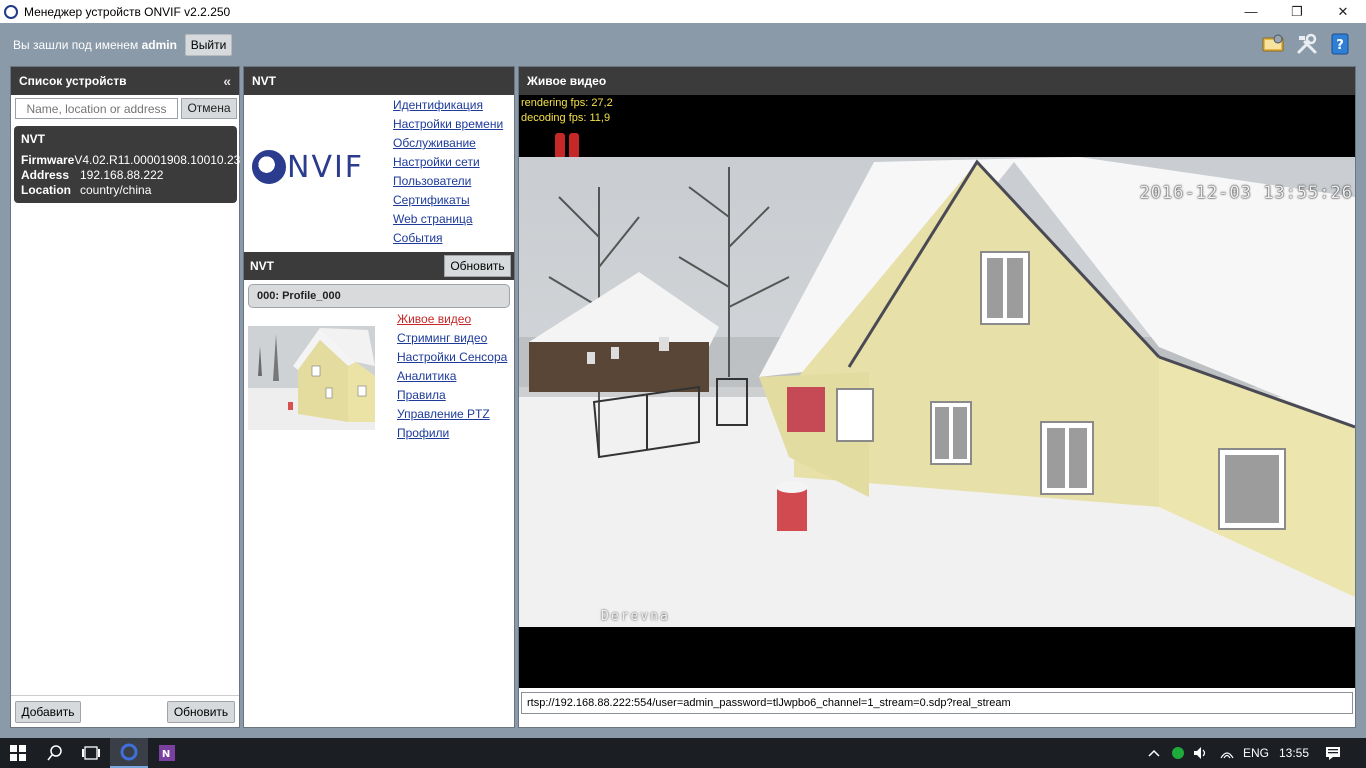 This screenshot has width=1366, height=768. Describe the element at coordinates (1294, 753) in the screenshot. I see `clock: 13:55` at that location.